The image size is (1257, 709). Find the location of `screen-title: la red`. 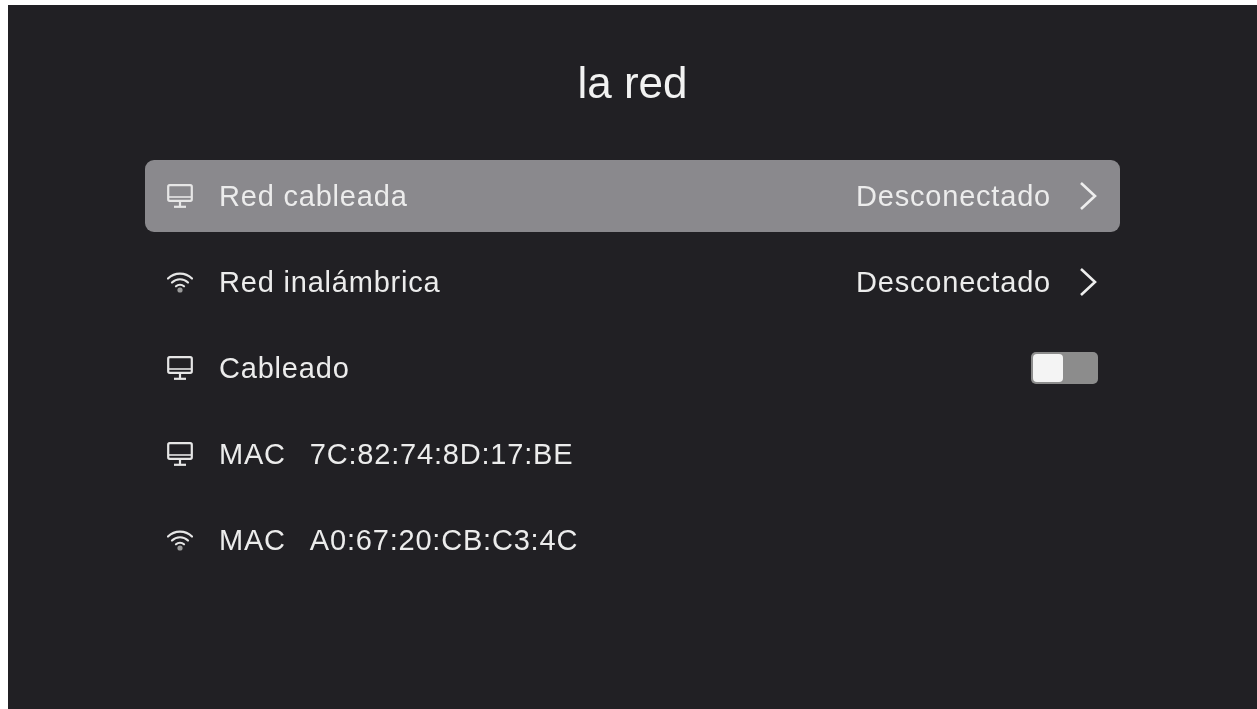

screen-title: la red is located at coordinates (632, 83).